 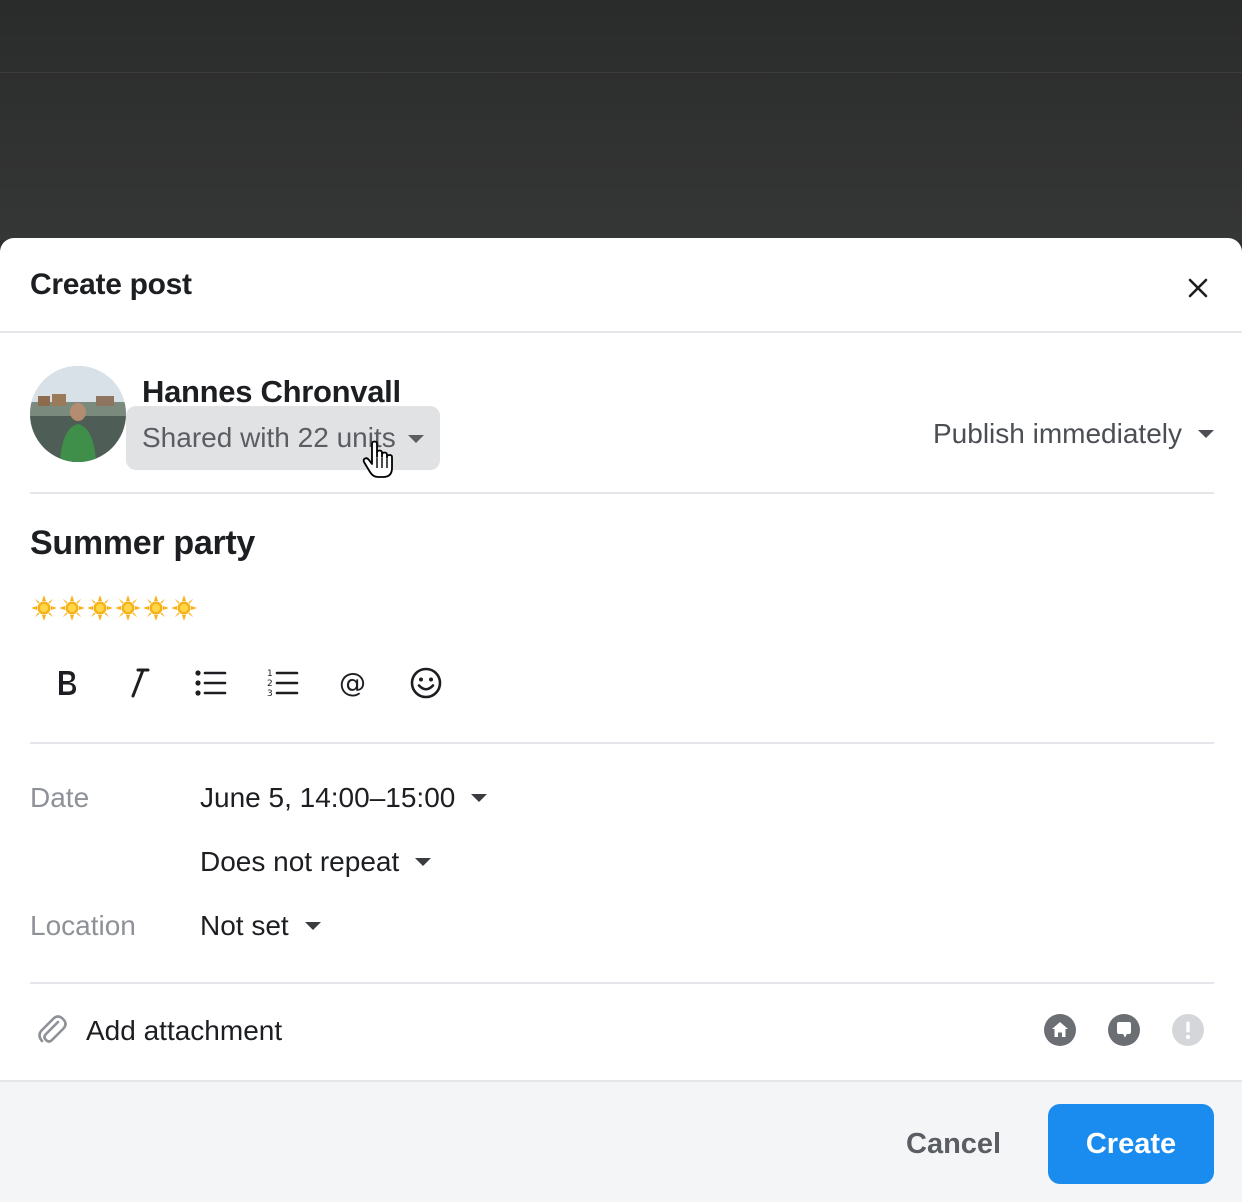 I want to click on add-attachment-button: Add attachment, so click(x=159, y=1031).